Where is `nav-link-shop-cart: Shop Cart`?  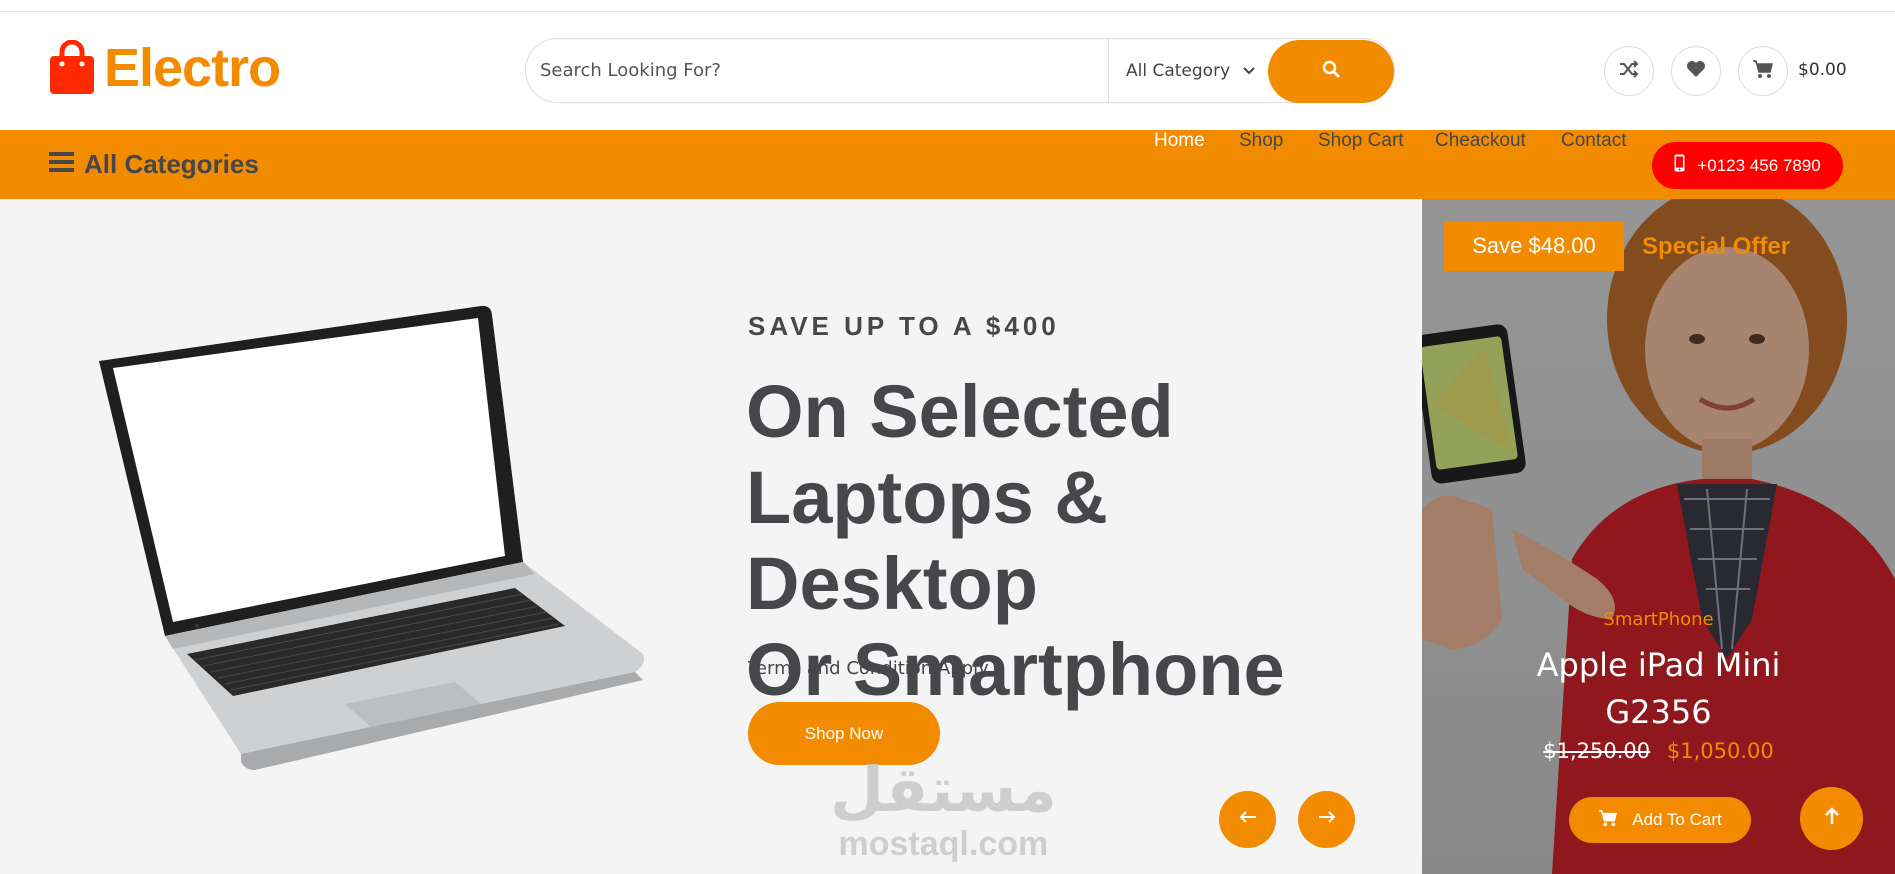
nav-link-shop-cart: Shop Cart is located at coordinates (1361, 141).